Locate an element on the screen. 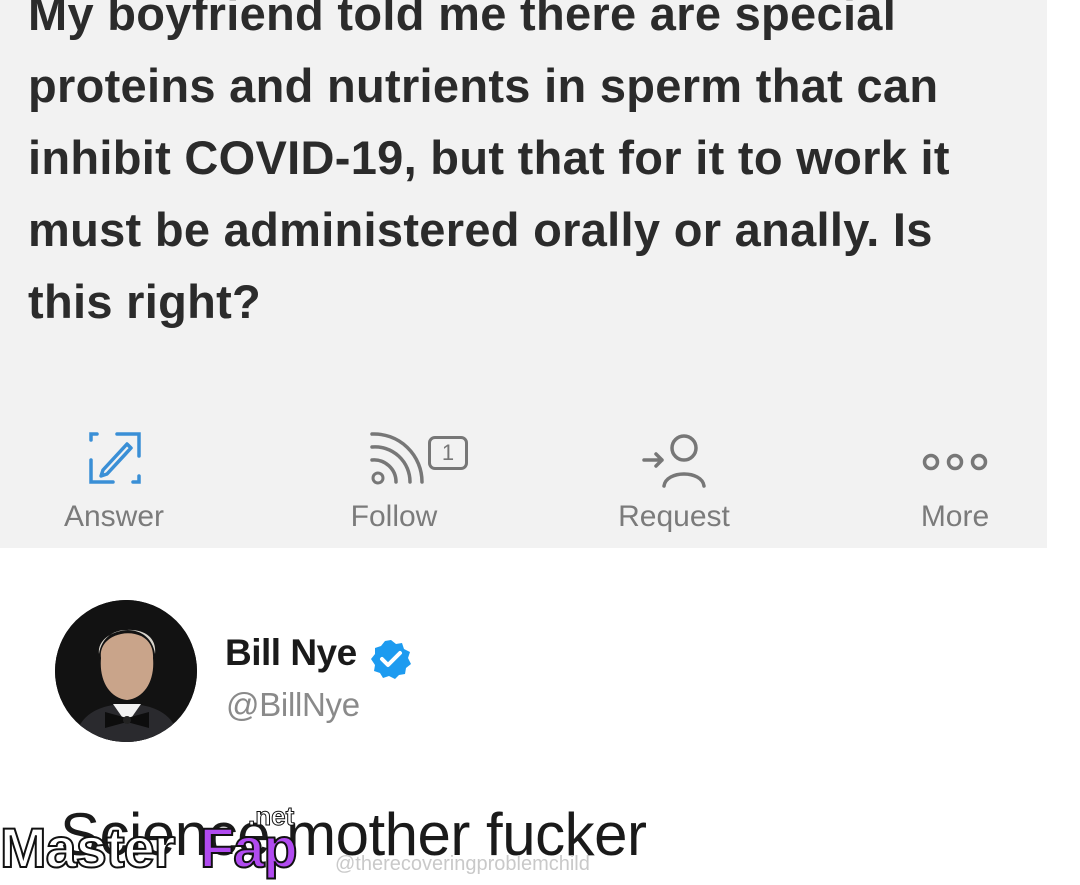 The width and height of the screenshot is (1080, 885). watermark-brand-part1: Master is located at coordinates (88, 847).